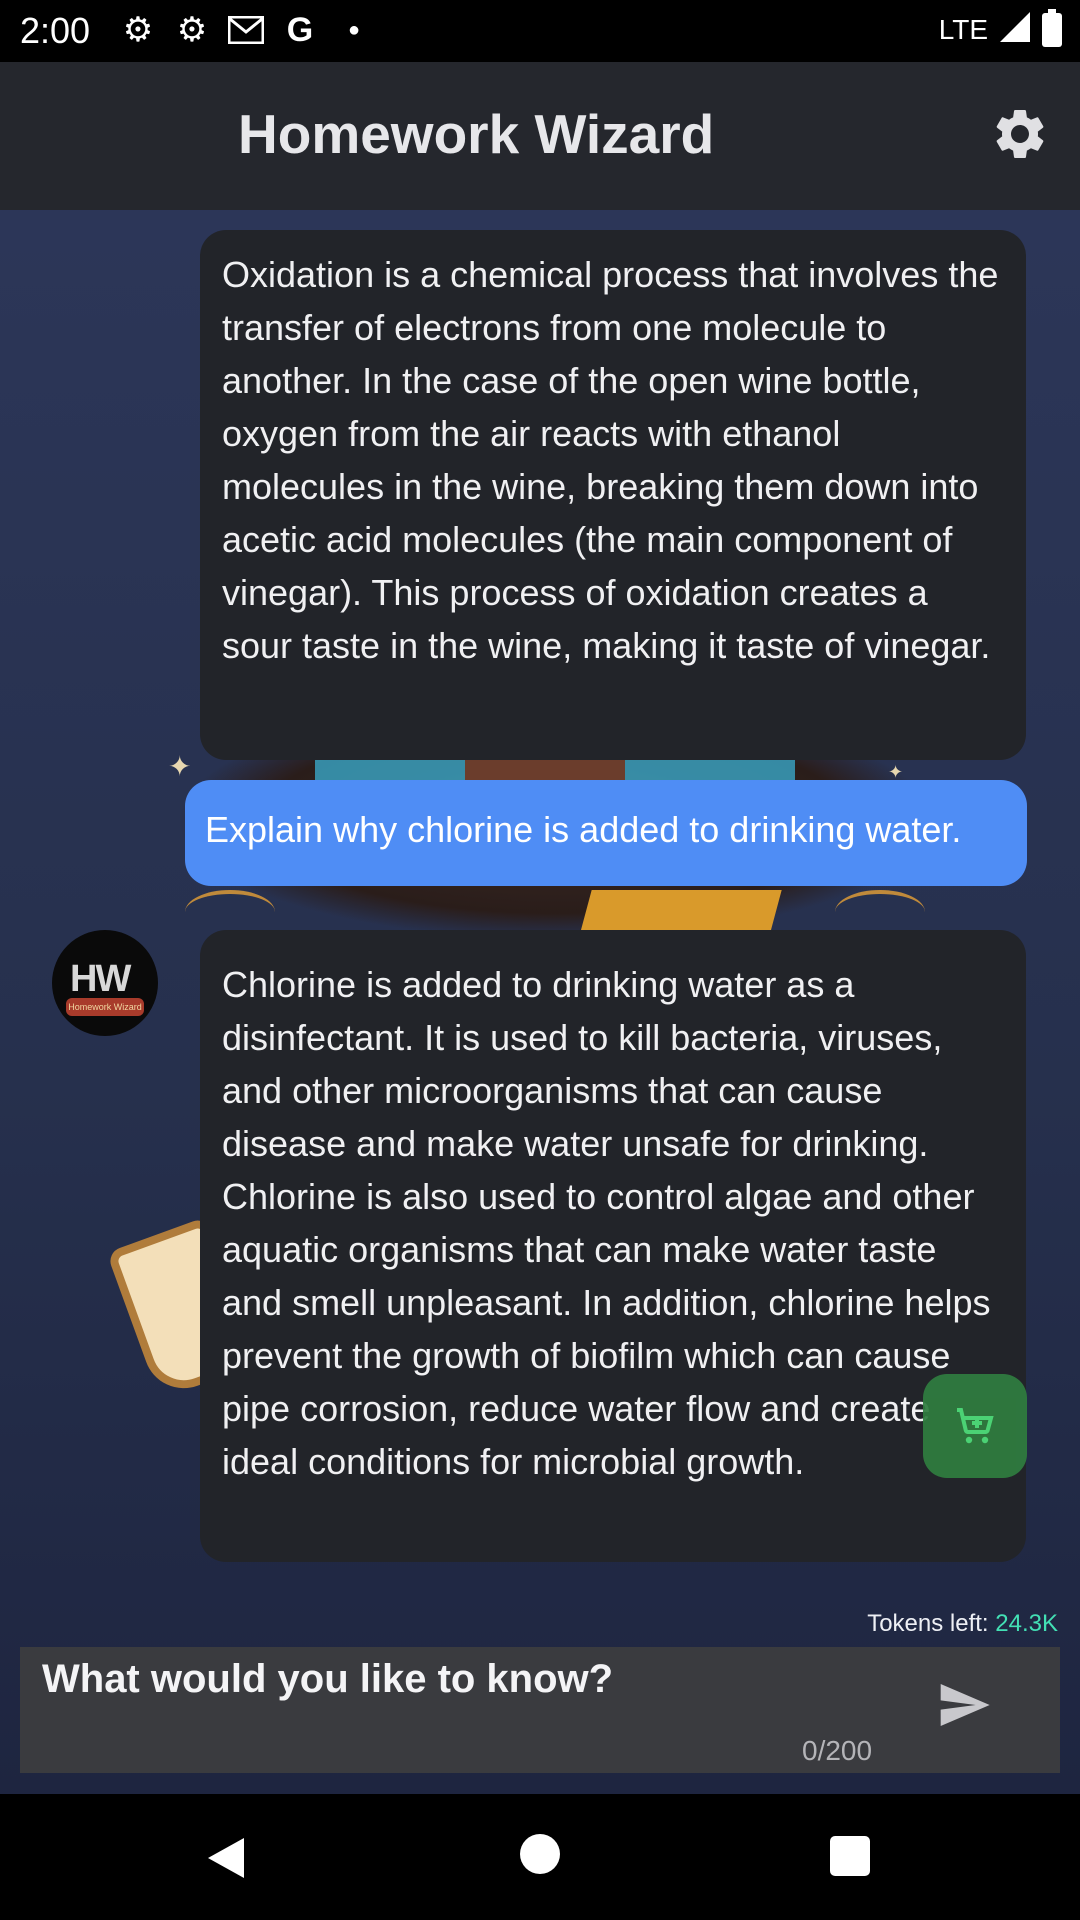 The image size is (1080, 1920). Describe the element at coordinates (55, 30) in the screenshot. I see `status-time: 2:00` at that location.